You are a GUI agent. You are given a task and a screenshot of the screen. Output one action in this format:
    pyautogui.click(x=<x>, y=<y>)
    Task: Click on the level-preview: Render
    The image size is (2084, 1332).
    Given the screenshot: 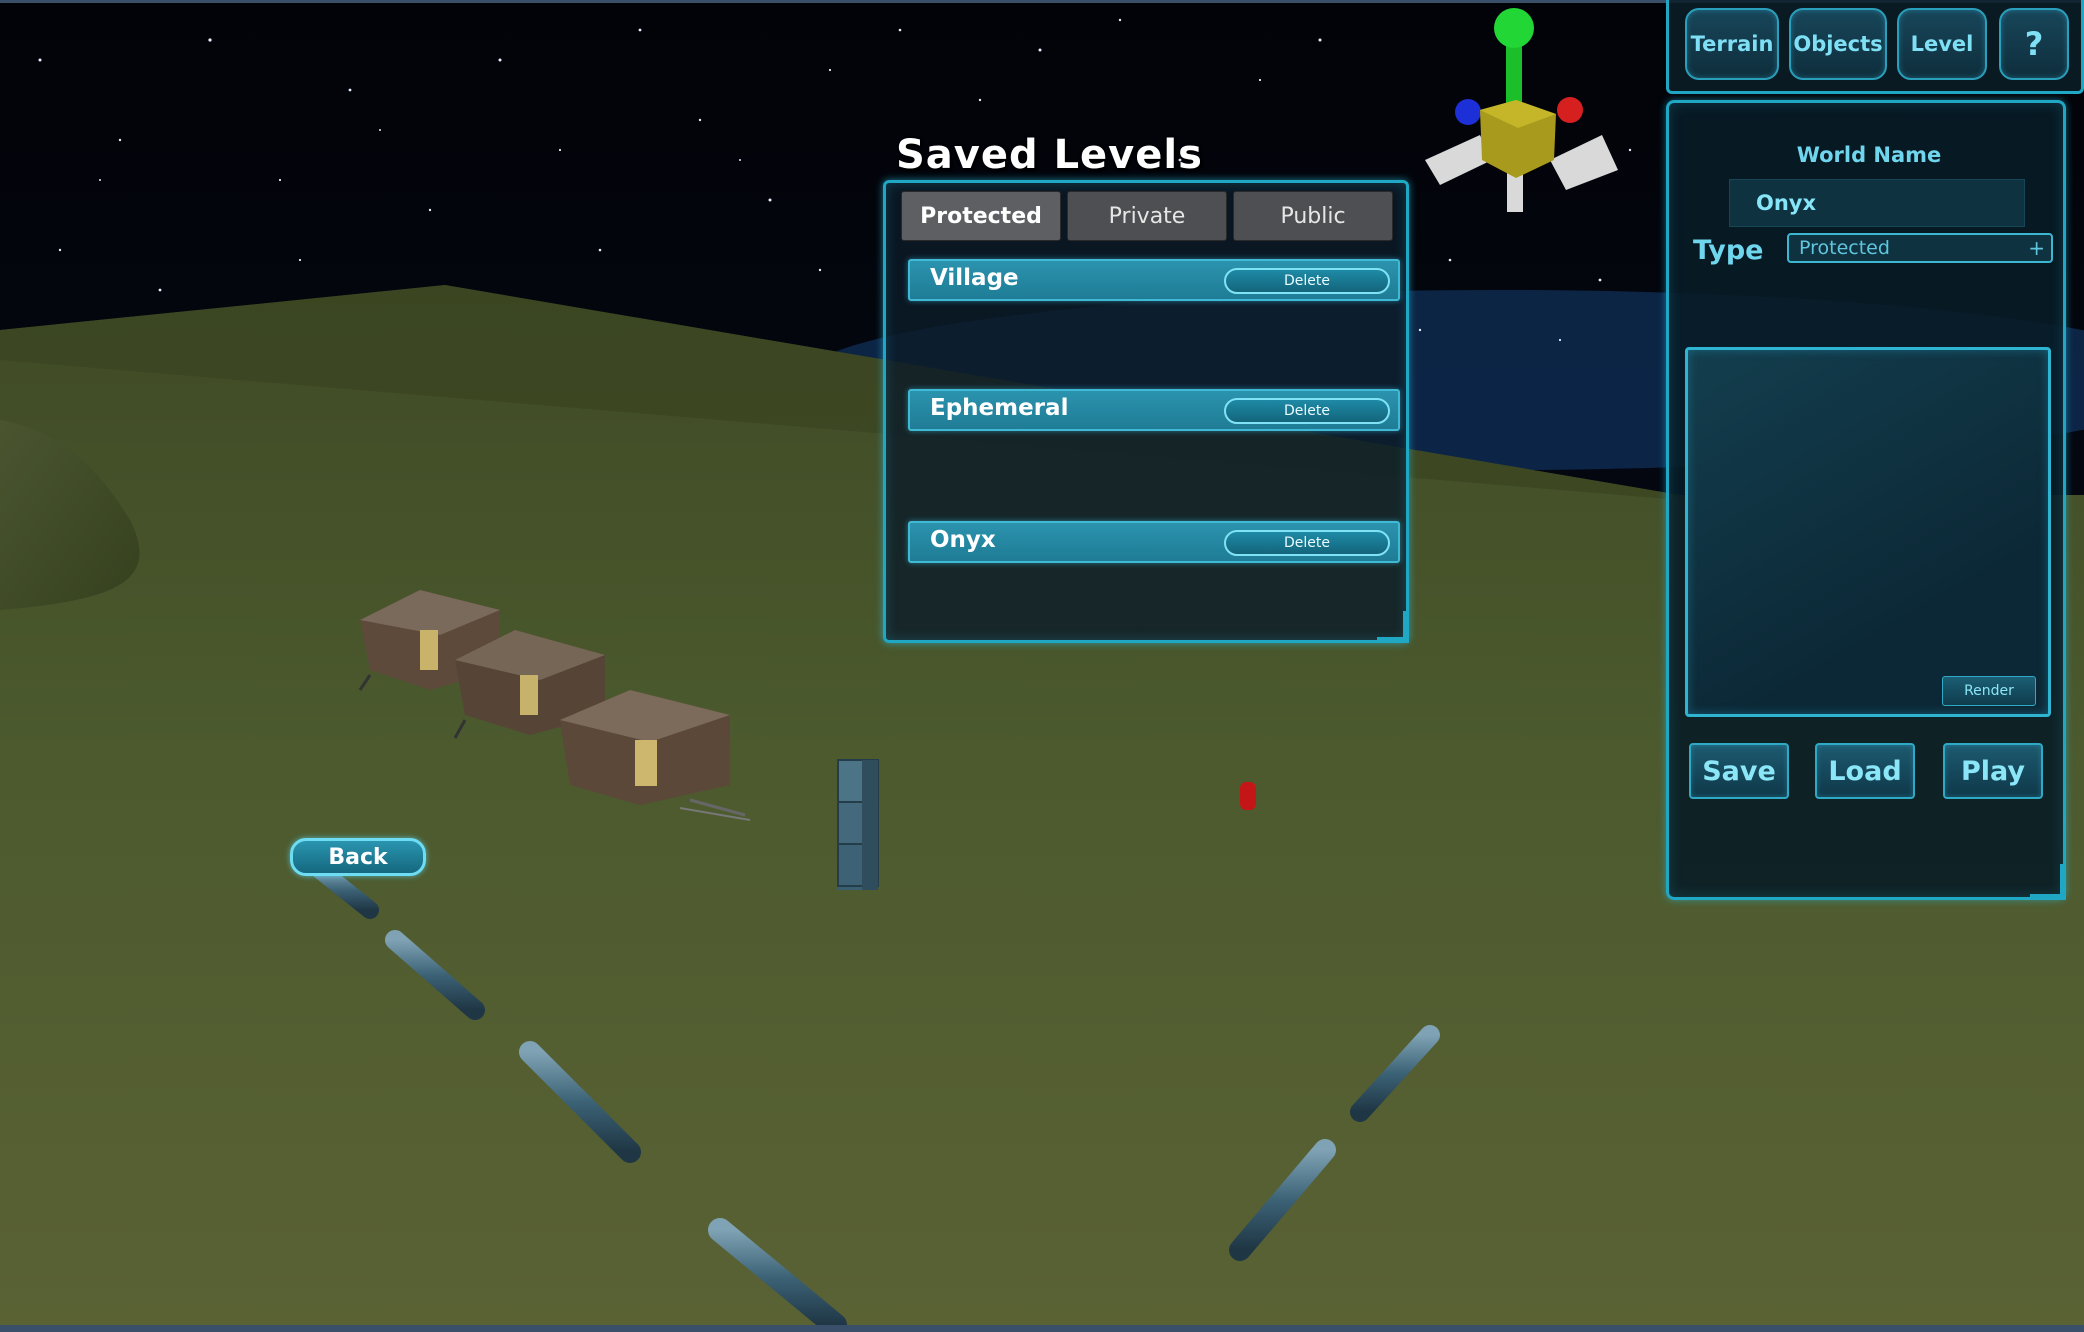 What is the action you would take?
    pyautogui.click(x=1868, y=532)
    